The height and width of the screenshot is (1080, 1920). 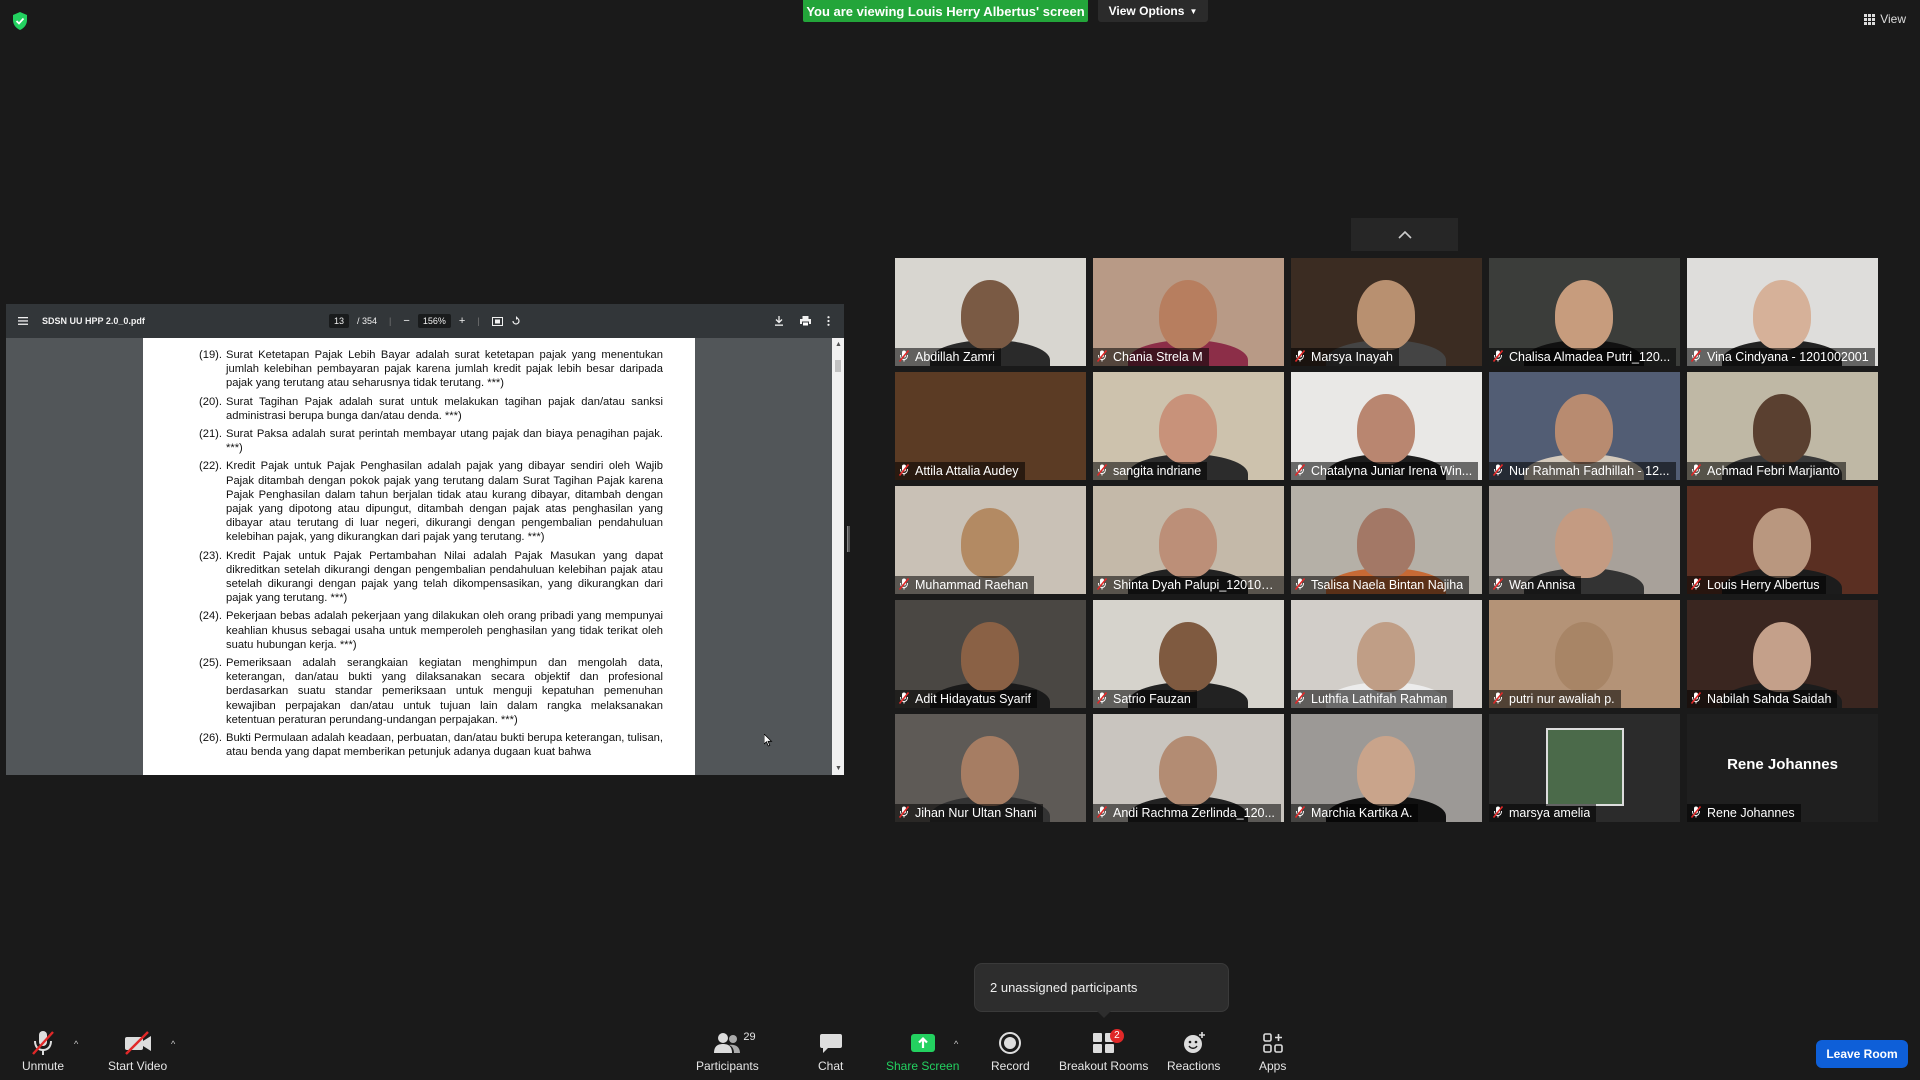 What do you see at coordinates (1193, 1050) in the screenshot?
I see `reactions-button: Reactions` at bounding box center [1193, 1050].